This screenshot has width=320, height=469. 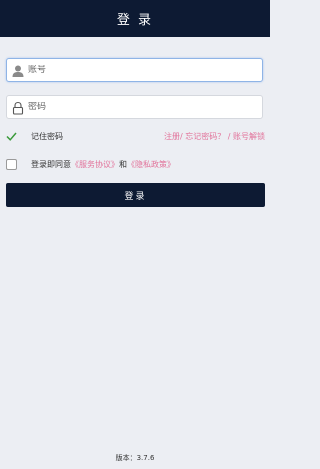 I want to click on login-button: 登录, so click(x=135, y=195).